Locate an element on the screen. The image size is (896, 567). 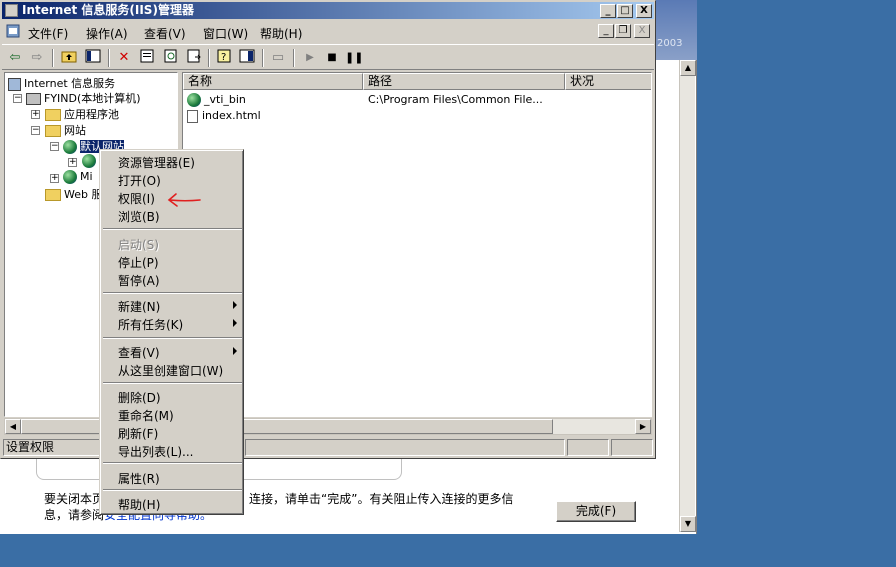
scroll-left-icon: ◀ is located at coordinates (13, 426).